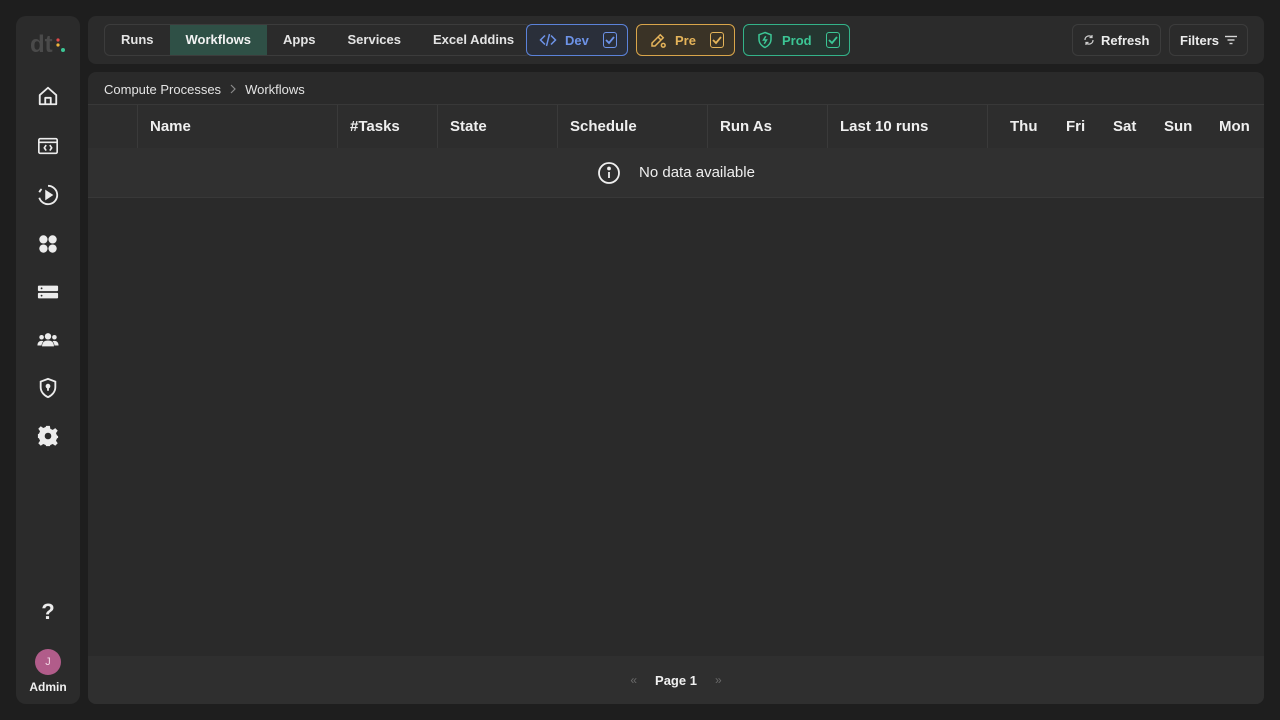  I want to click on column-state: State, so click(497, 127).